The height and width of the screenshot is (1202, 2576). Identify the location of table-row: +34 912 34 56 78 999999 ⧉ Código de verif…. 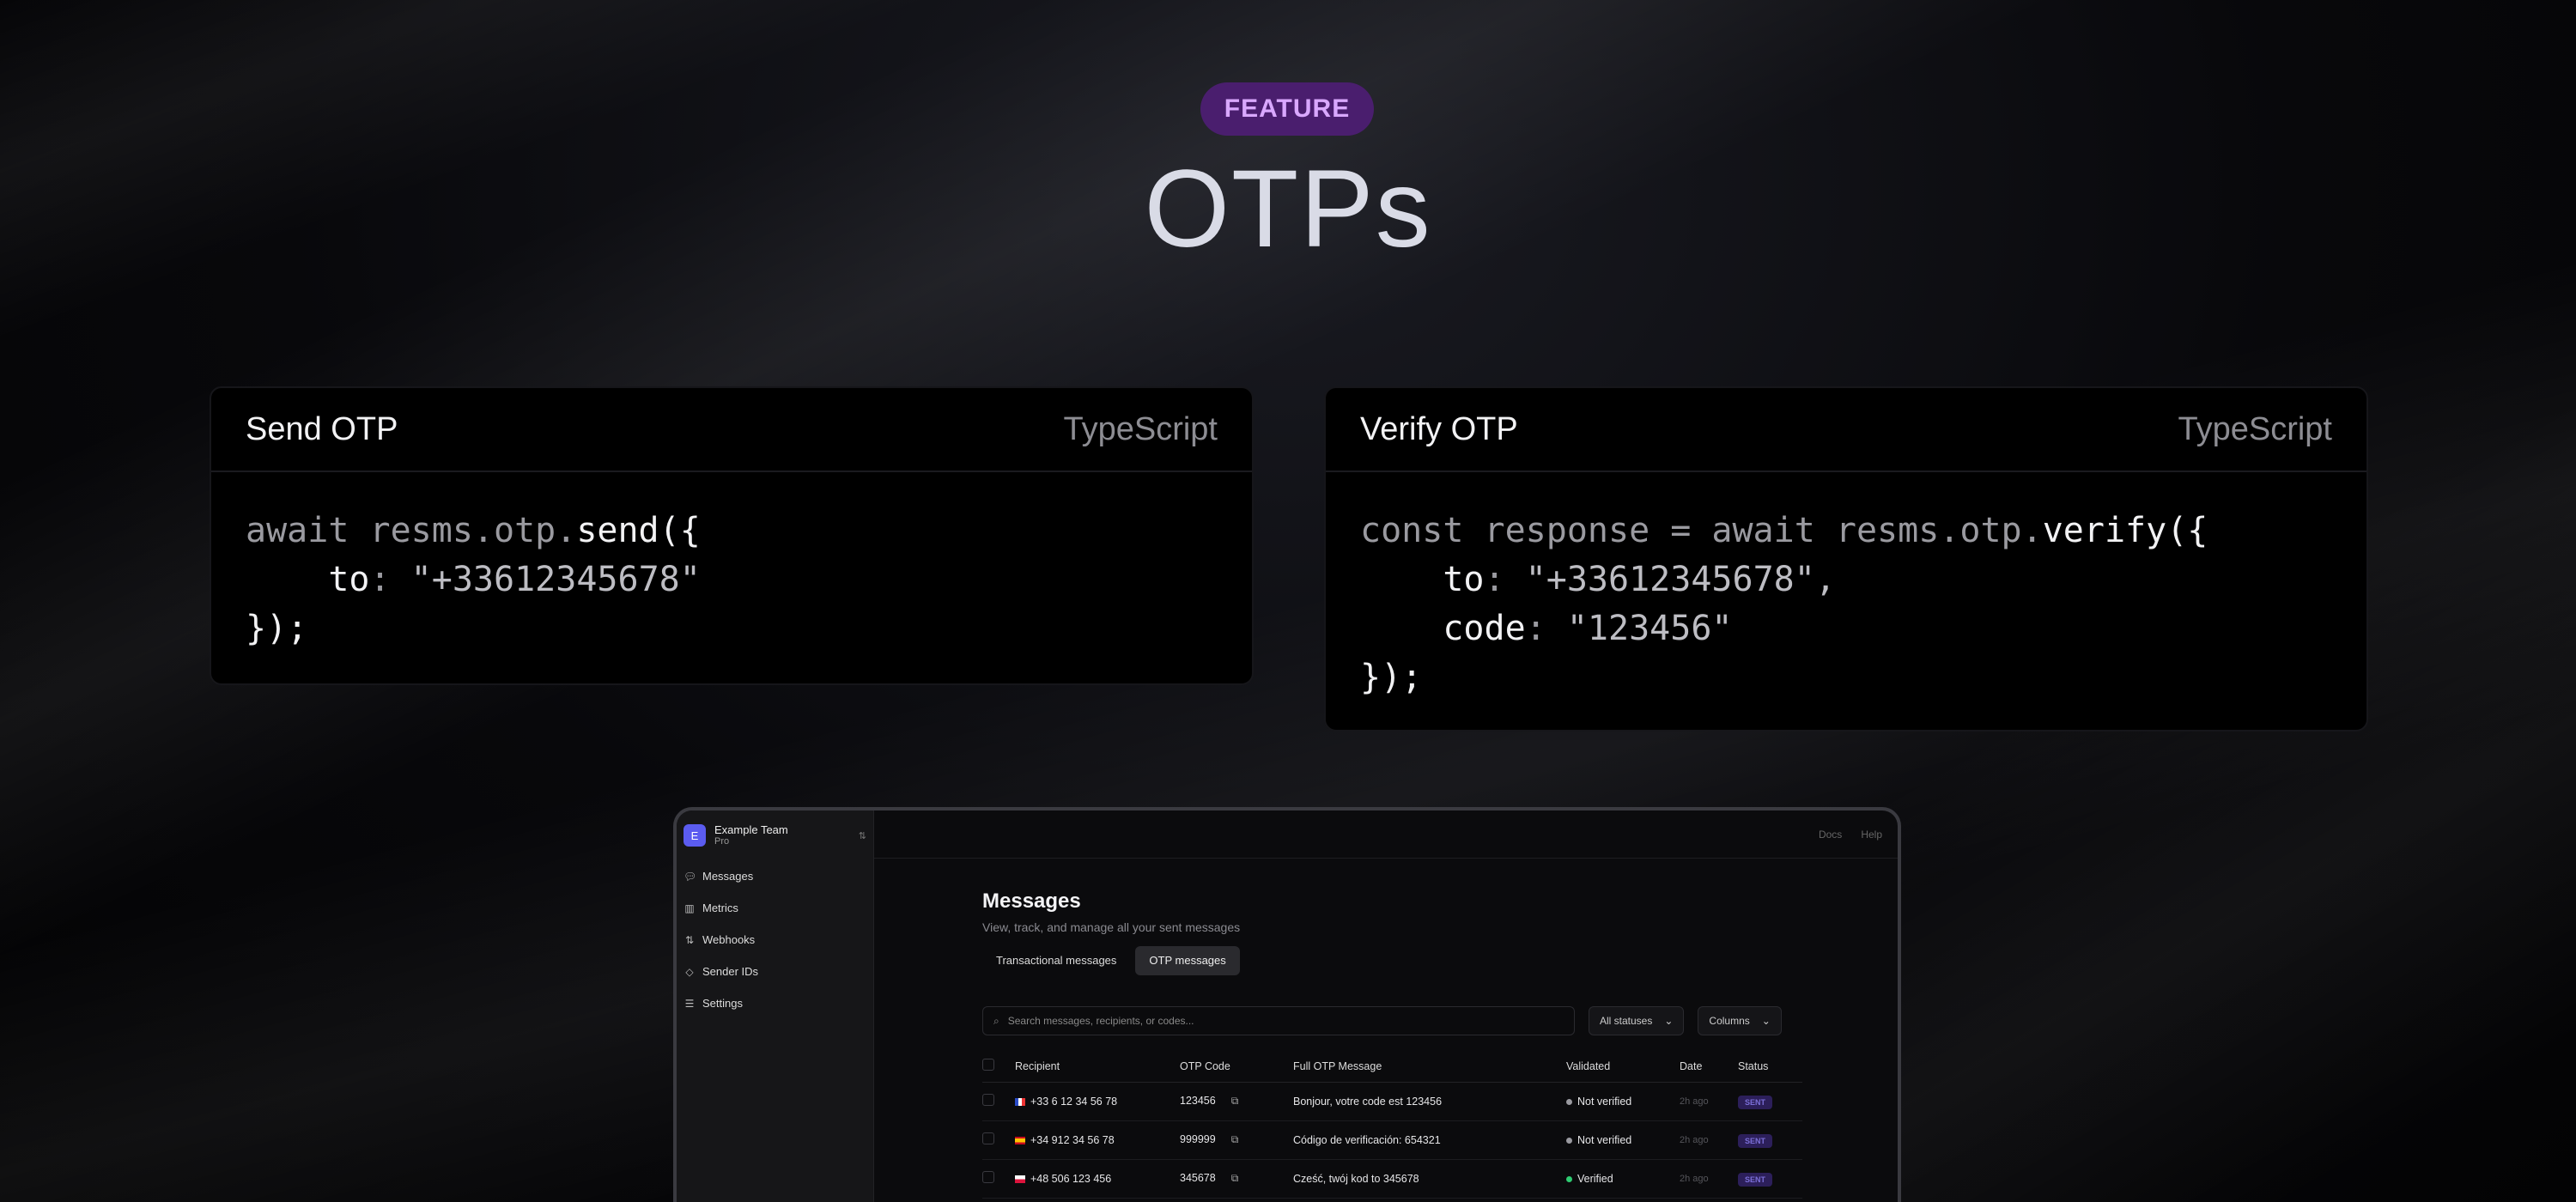
(1392, 1140).